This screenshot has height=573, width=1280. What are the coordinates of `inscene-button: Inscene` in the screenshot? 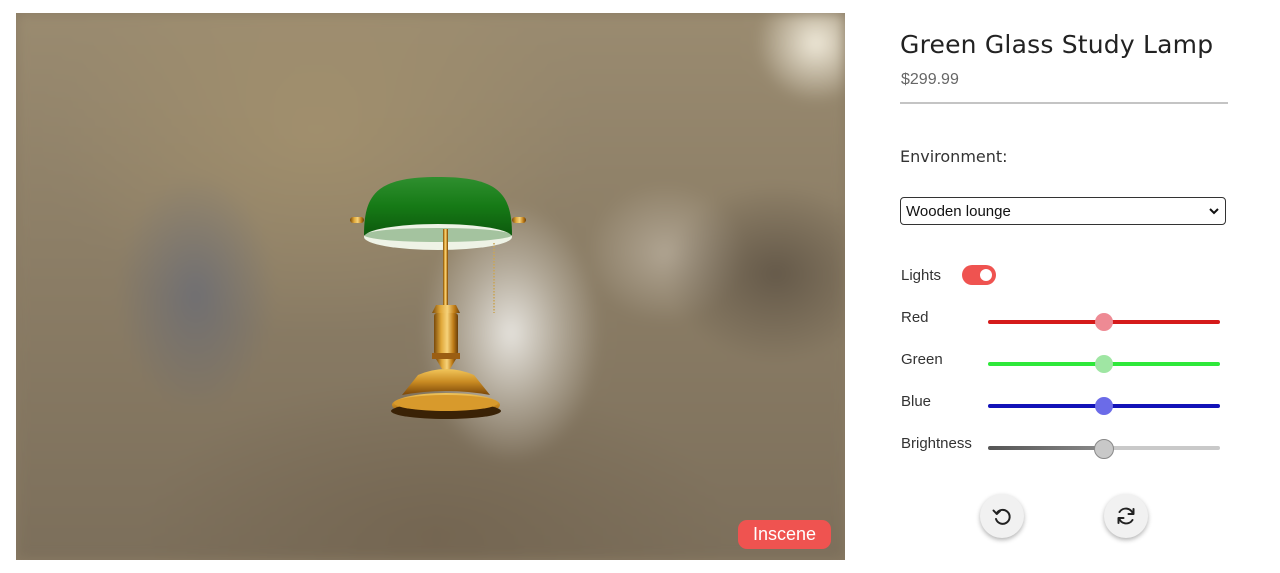 It's located at (784, 534).